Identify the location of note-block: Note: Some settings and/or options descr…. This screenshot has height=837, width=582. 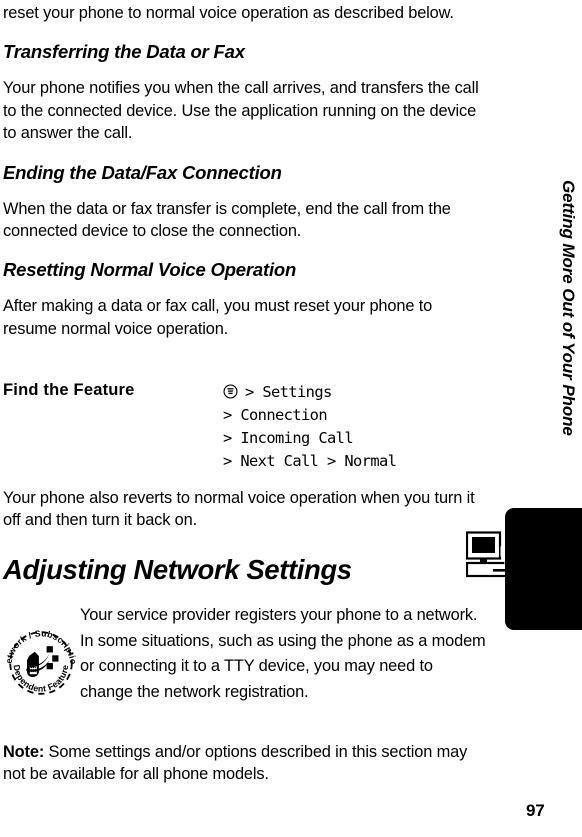
(245, 763).